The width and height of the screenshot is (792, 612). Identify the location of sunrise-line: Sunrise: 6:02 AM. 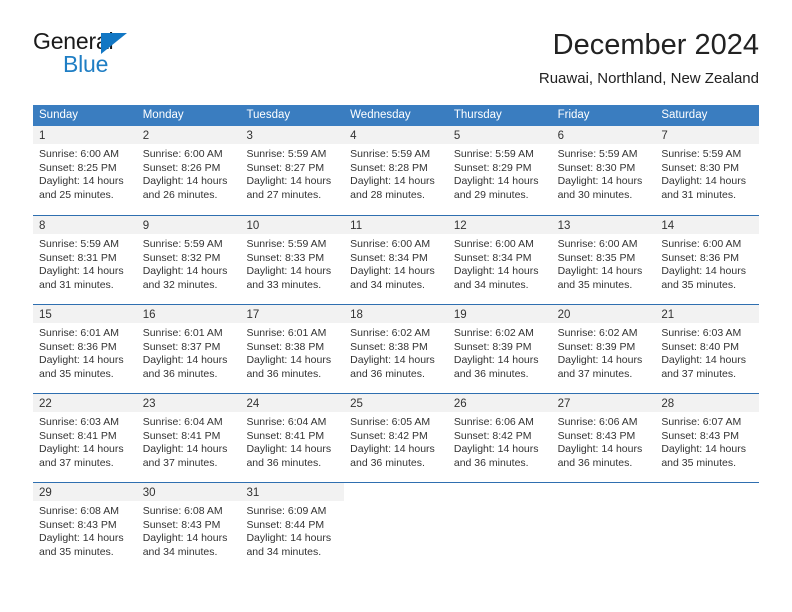
(597, 333).